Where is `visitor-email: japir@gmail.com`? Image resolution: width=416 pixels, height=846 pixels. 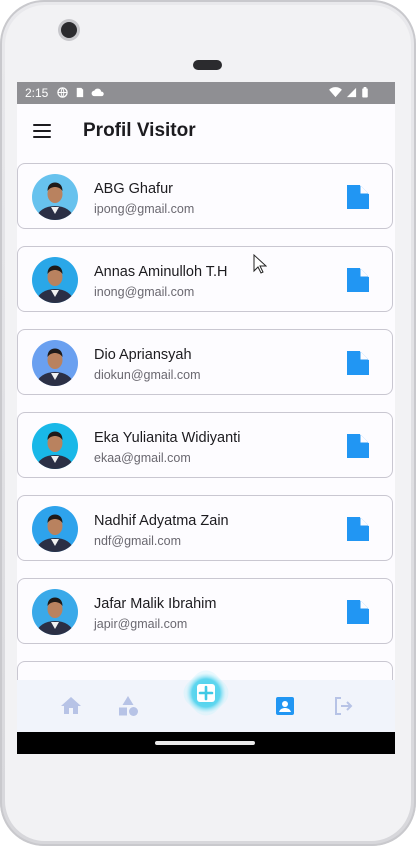
visitor-email: japir@gmail.com is located at coordinates (141, 624).